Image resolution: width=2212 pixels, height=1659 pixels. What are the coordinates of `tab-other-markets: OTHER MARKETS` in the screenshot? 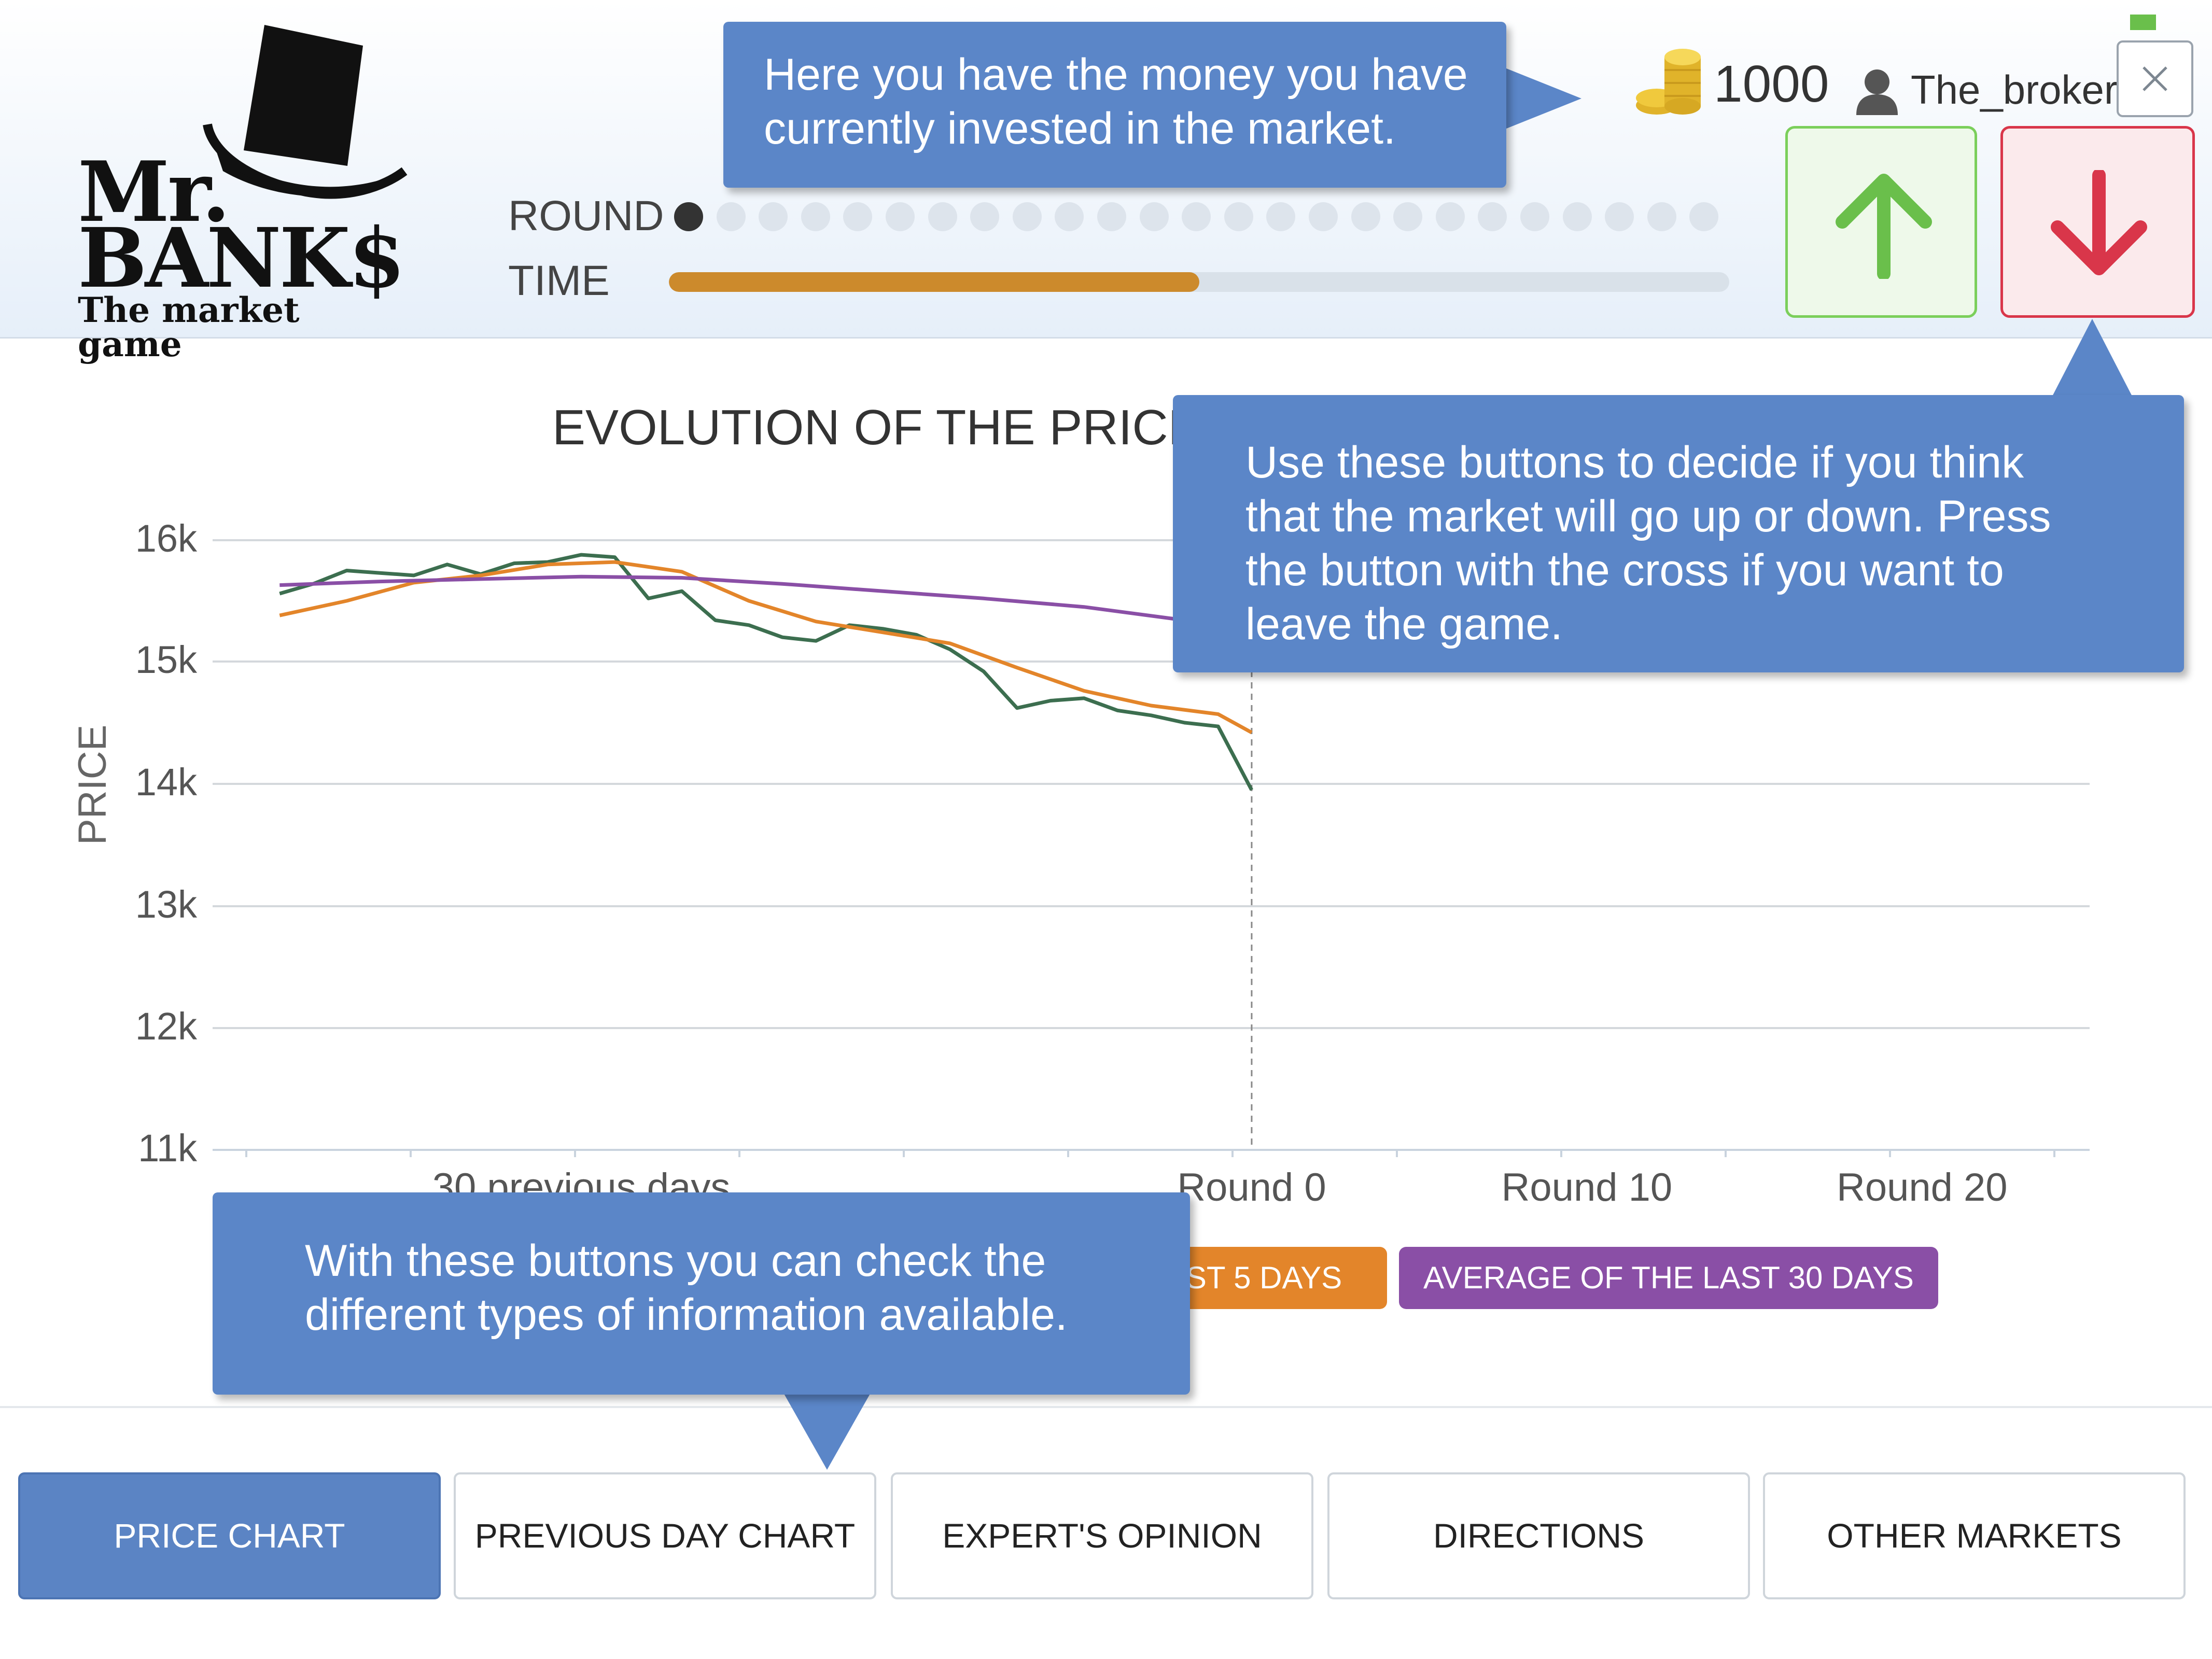 It's located at (1974, 1535).